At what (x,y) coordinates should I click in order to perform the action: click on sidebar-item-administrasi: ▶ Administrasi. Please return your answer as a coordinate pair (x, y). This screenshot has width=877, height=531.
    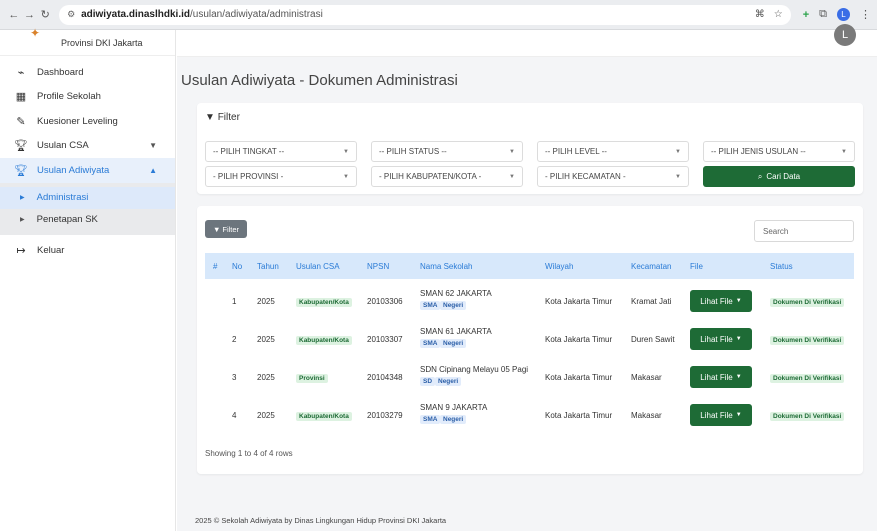
    Looking at the image, I should click on (87, 197).